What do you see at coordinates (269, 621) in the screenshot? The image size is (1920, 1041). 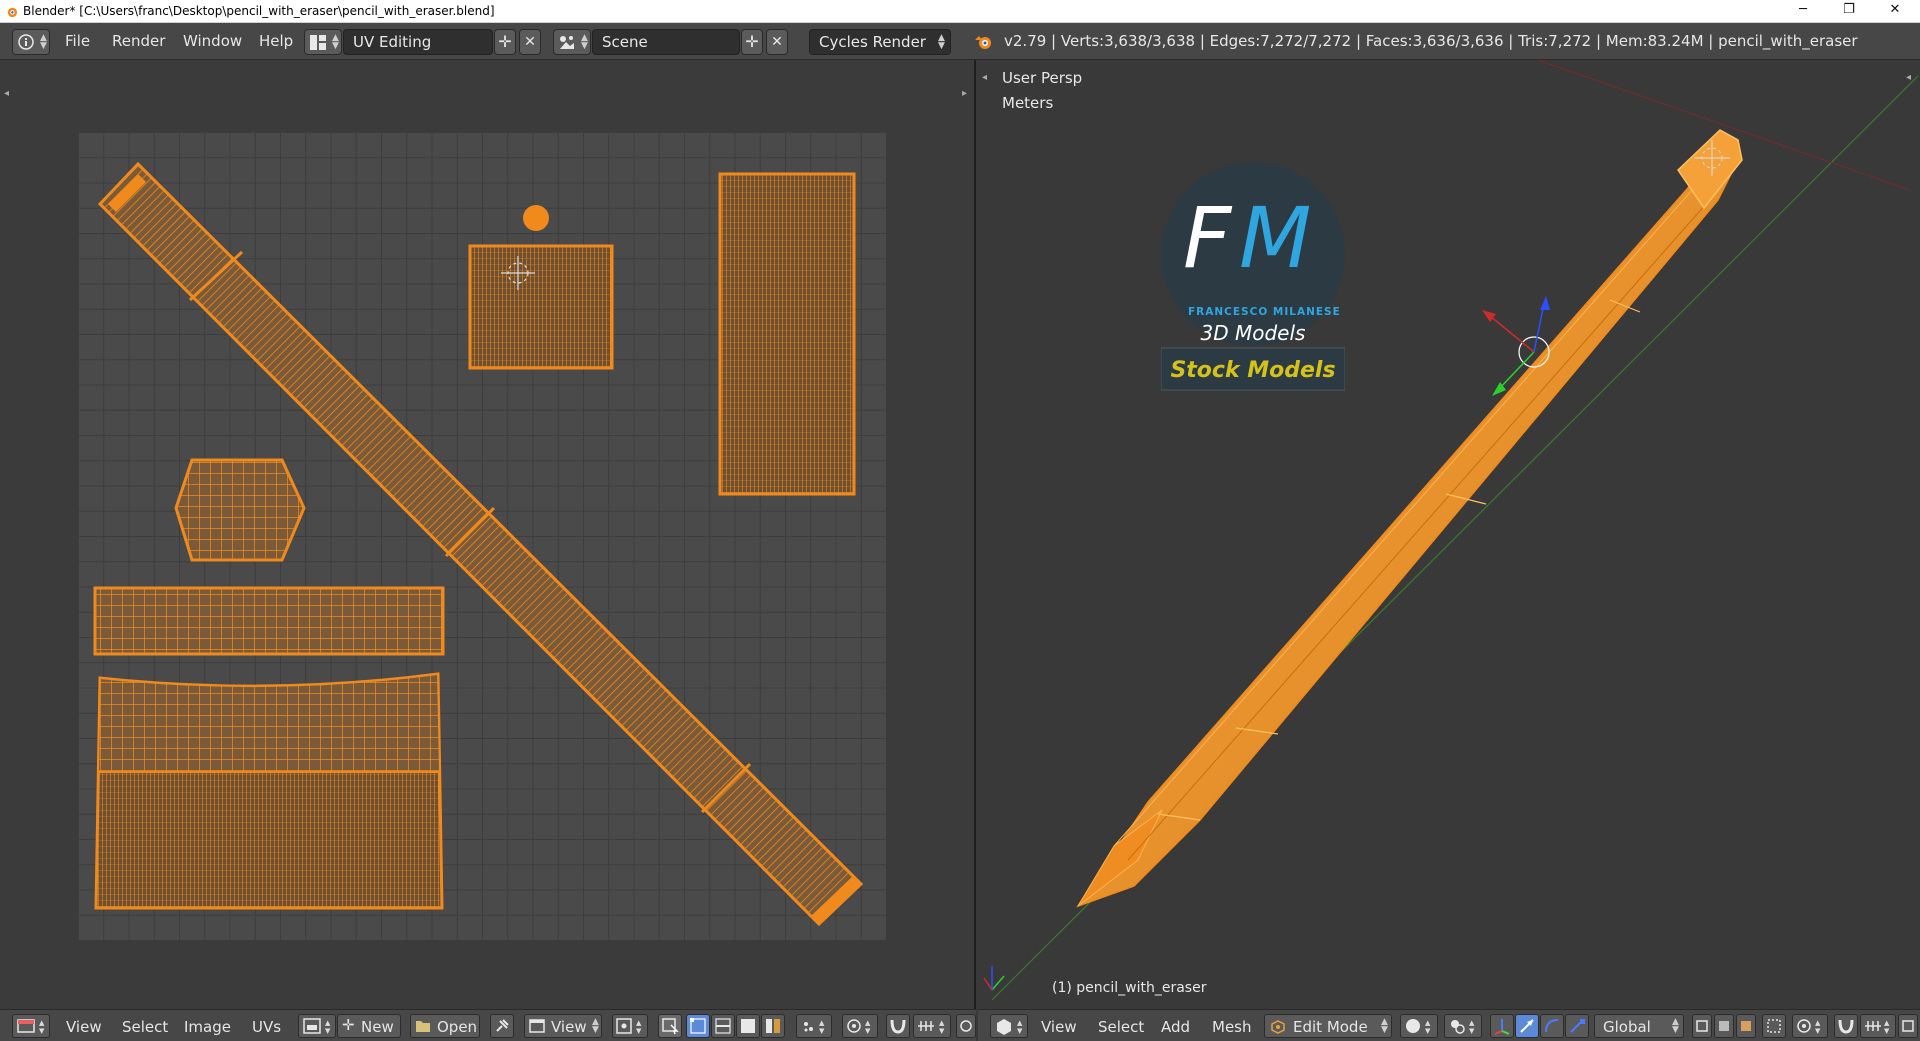 I see `uv-island-band` at bounding box center [269, 621].